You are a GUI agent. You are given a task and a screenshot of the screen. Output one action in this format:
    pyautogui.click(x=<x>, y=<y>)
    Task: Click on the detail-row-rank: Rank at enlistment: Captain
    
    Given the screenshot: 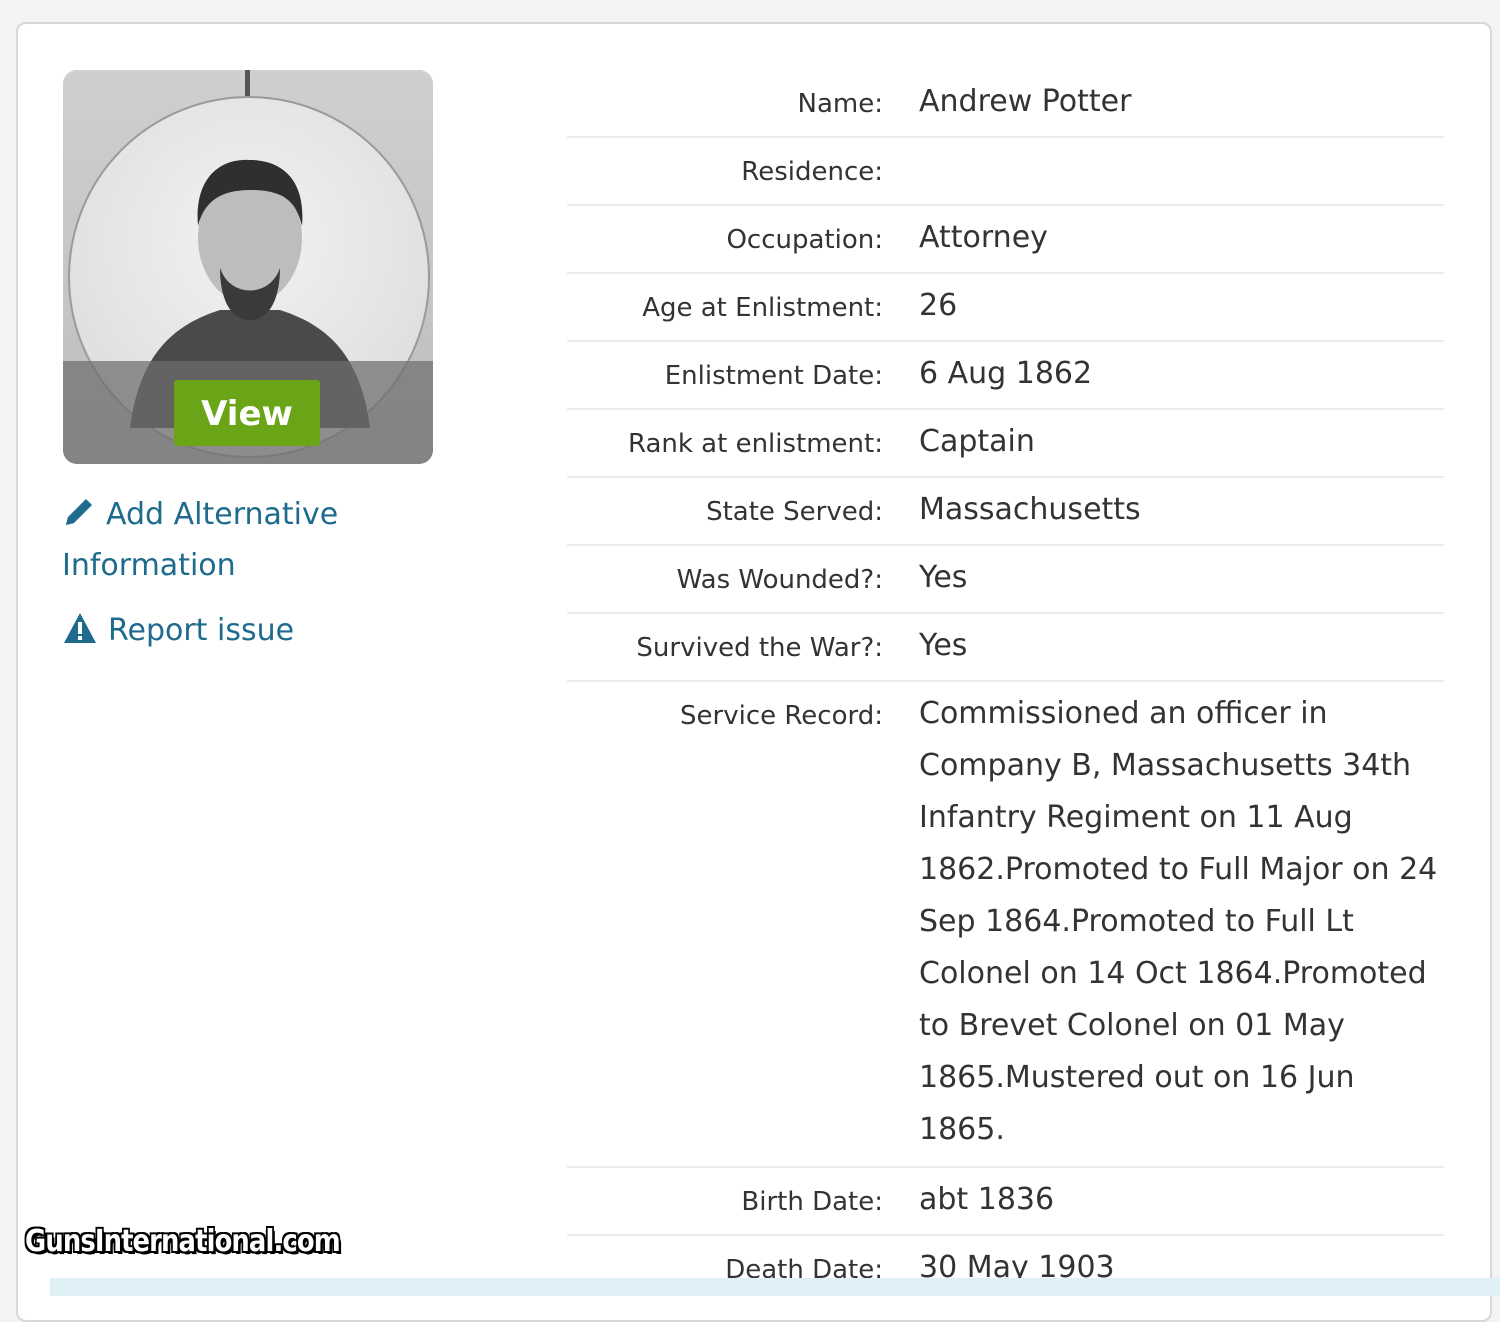 What is the action you would take?
    pyautogui.click(x=1005, y=444)
    